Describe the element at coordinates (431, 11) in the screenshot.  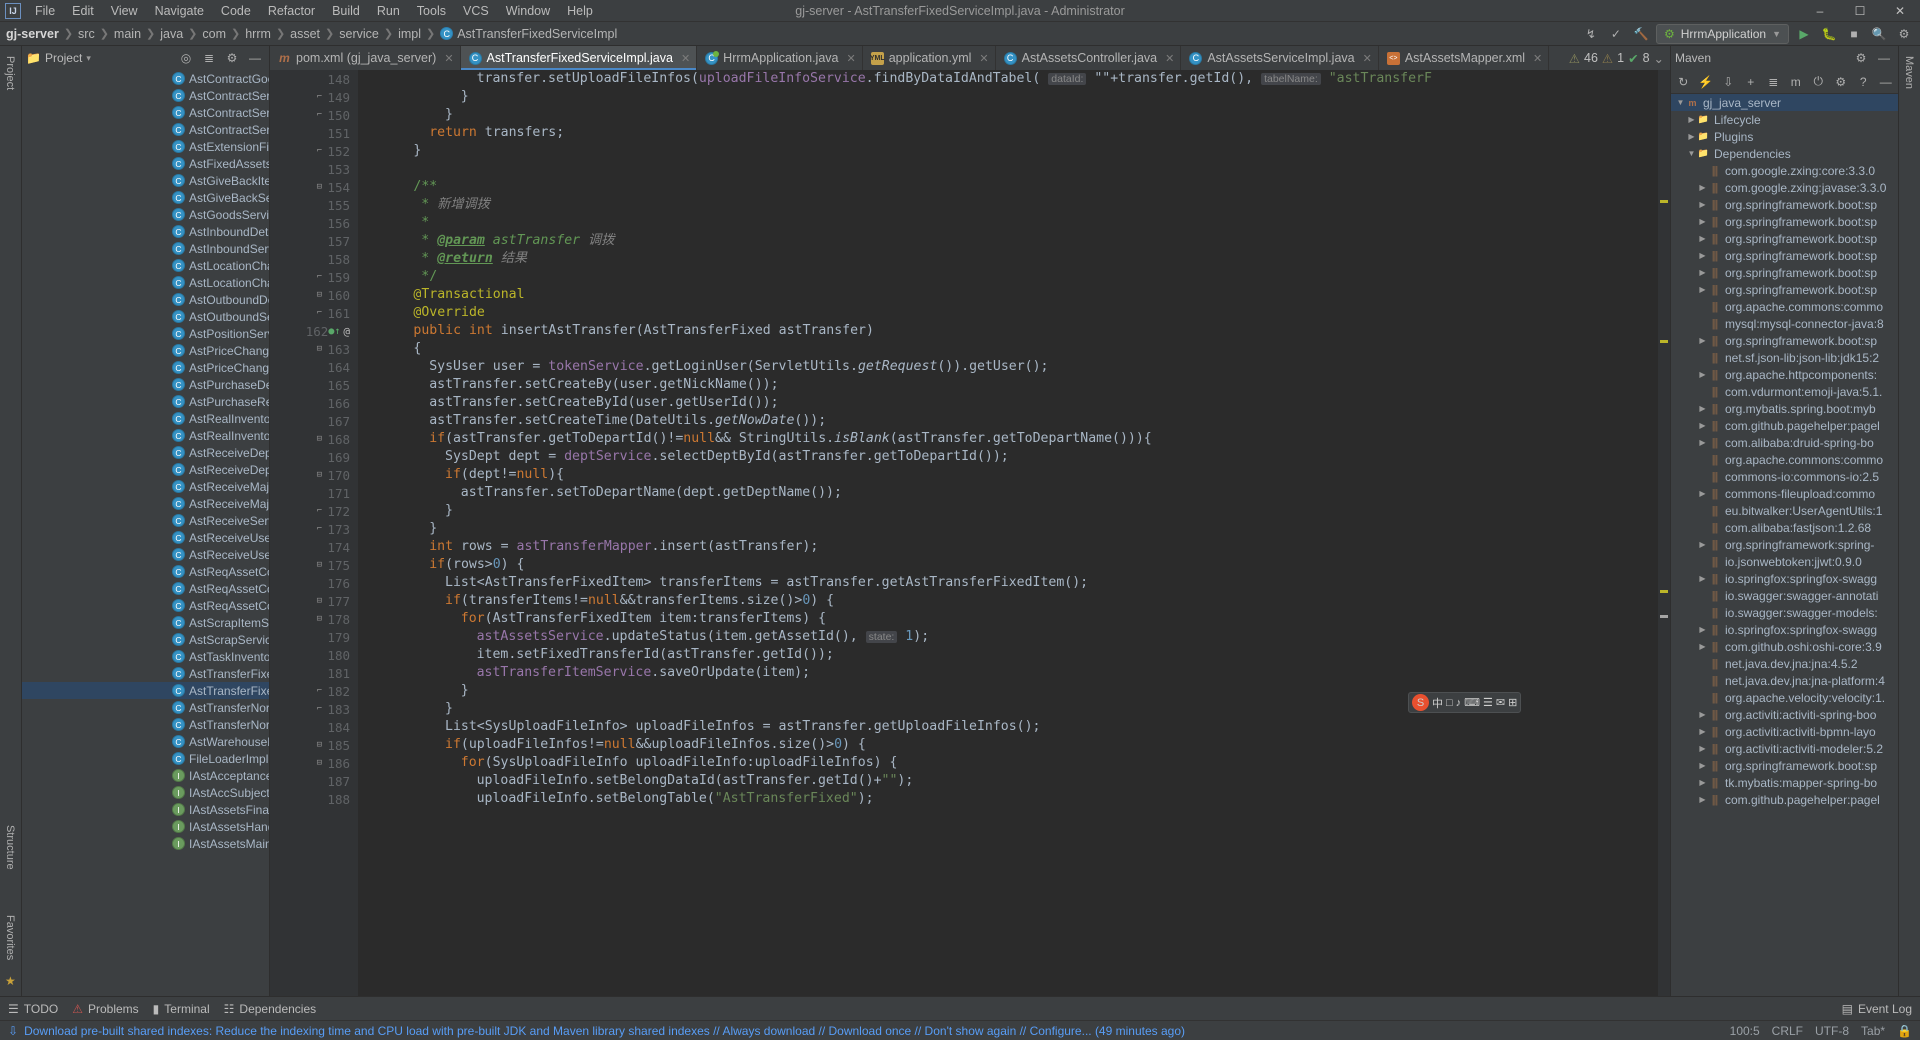
I see `menu-item-tools: Tools` at that location.